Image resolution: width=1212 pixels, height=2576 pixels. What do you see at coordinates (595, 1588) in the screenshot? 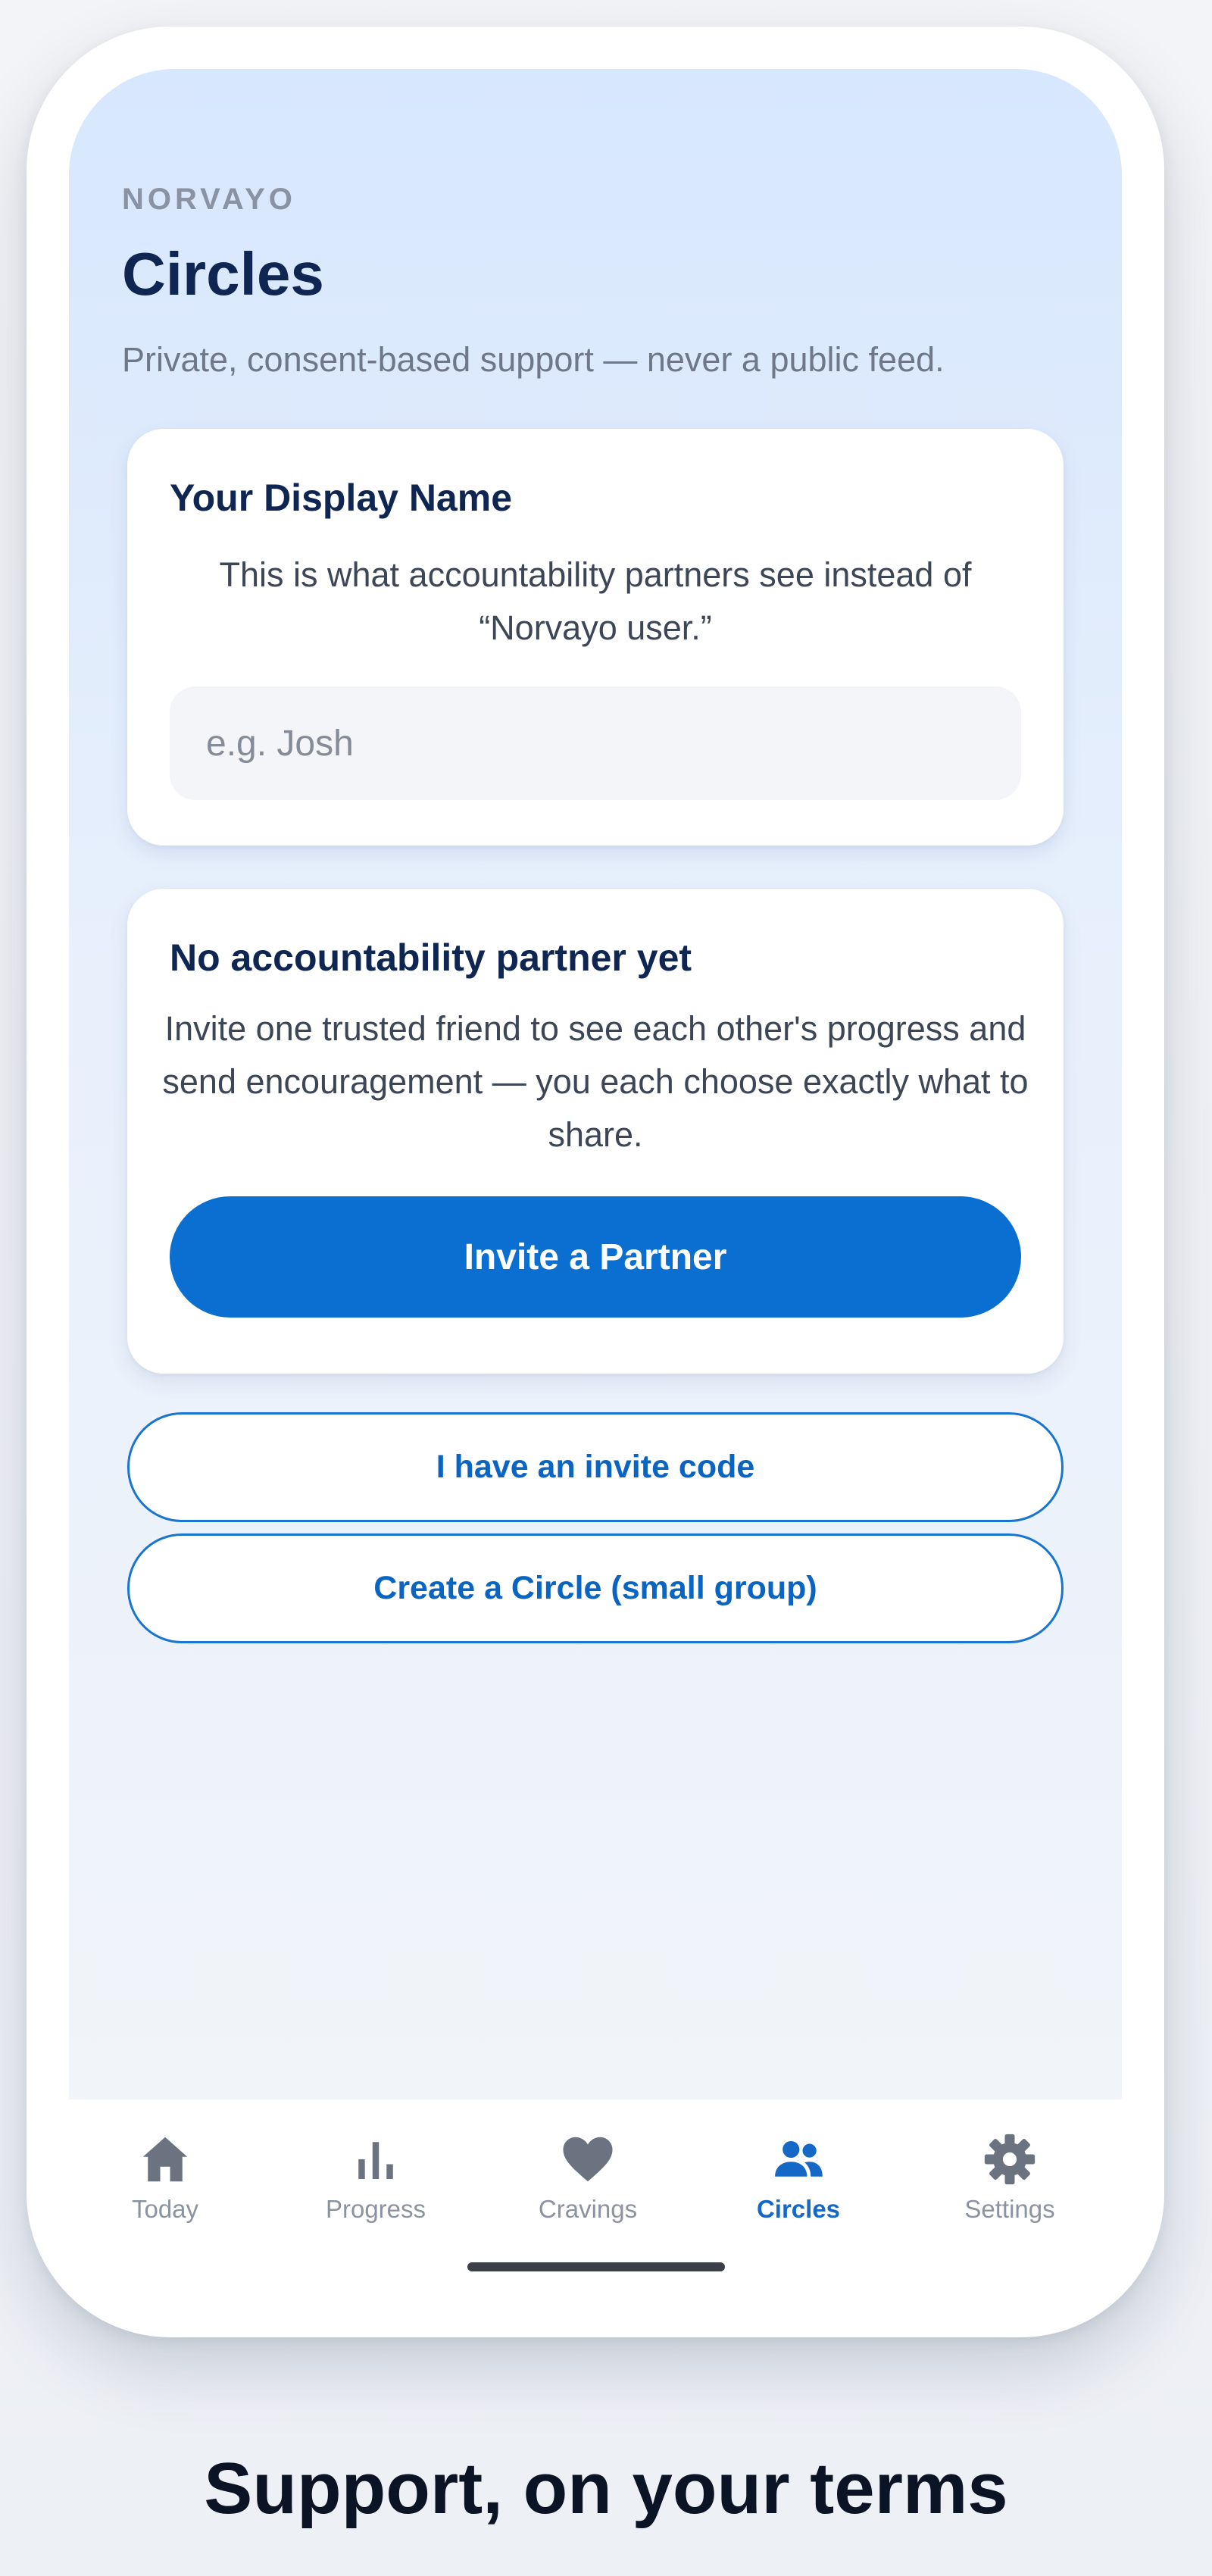
I see `create-circle-button: Create a Circle (small group)` at bounding box center [595, 1588].